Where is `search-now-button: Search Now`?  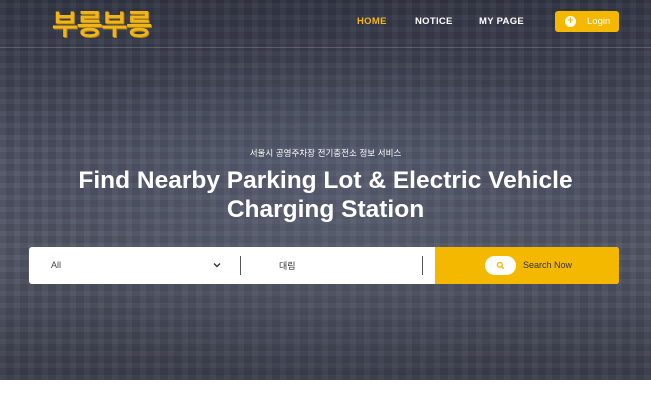 search-now-button: Search Now is located at coordinates (527, 265).